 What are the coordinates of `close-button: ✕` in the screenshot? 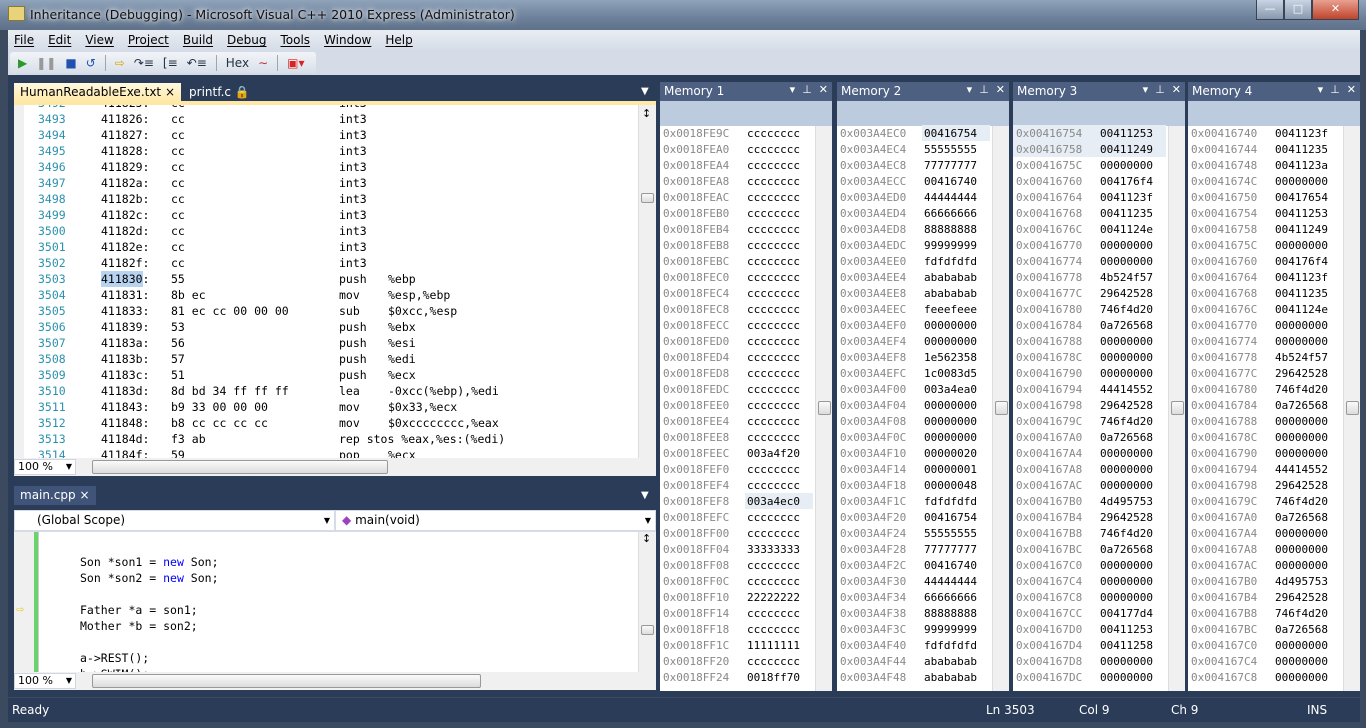 It's located at (1335, 10).